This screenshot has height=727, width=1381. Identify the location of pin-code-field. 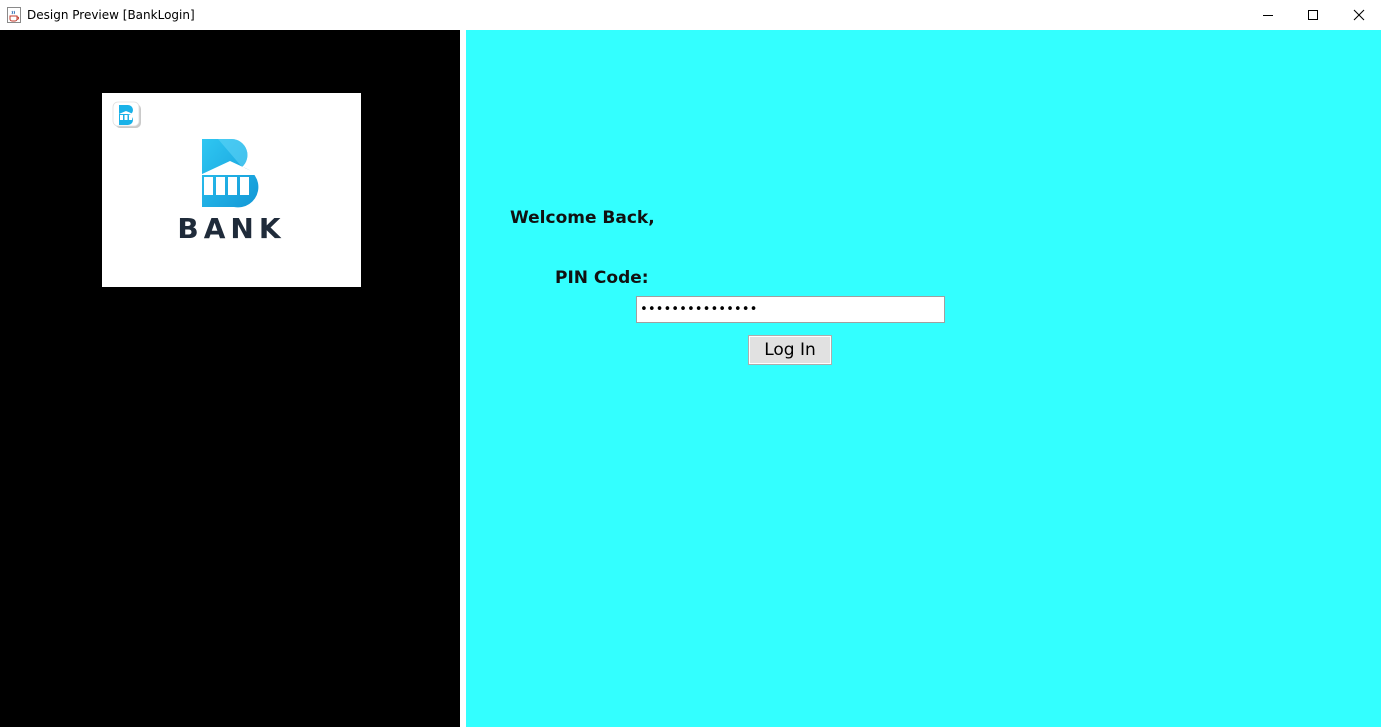
(790, 309).